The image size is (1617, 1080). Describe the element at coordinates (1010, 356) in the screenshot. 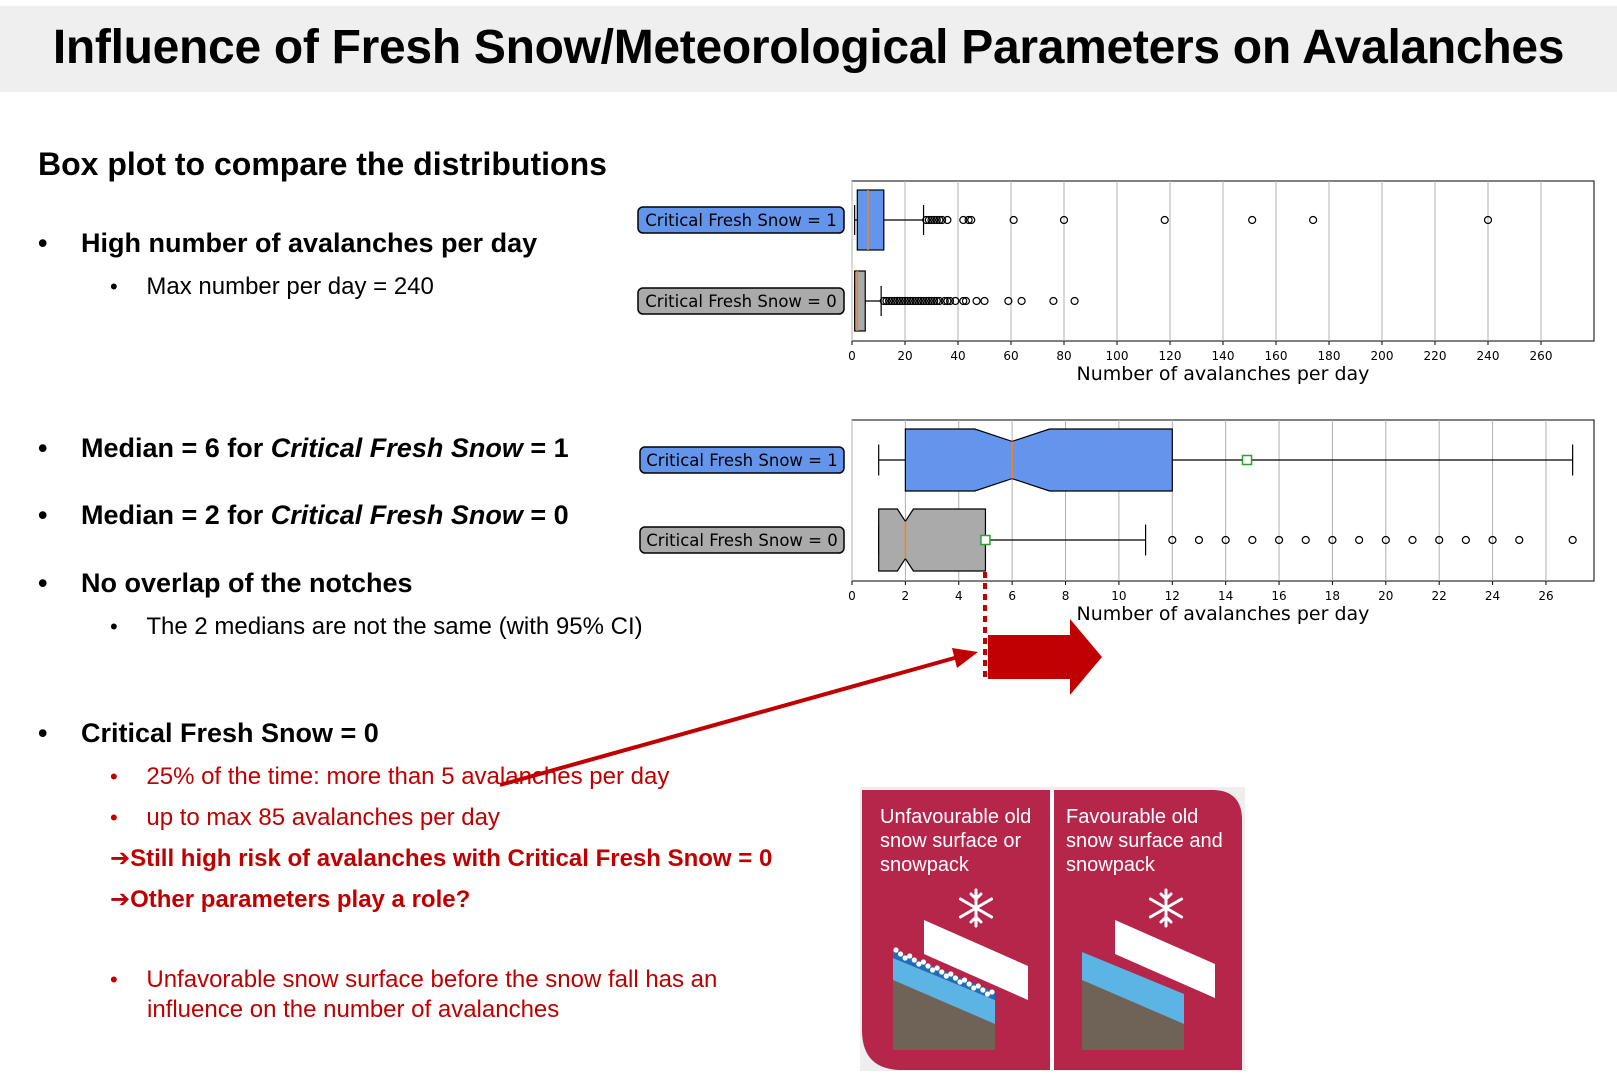

I see `x-tick-label: 60` at that location.